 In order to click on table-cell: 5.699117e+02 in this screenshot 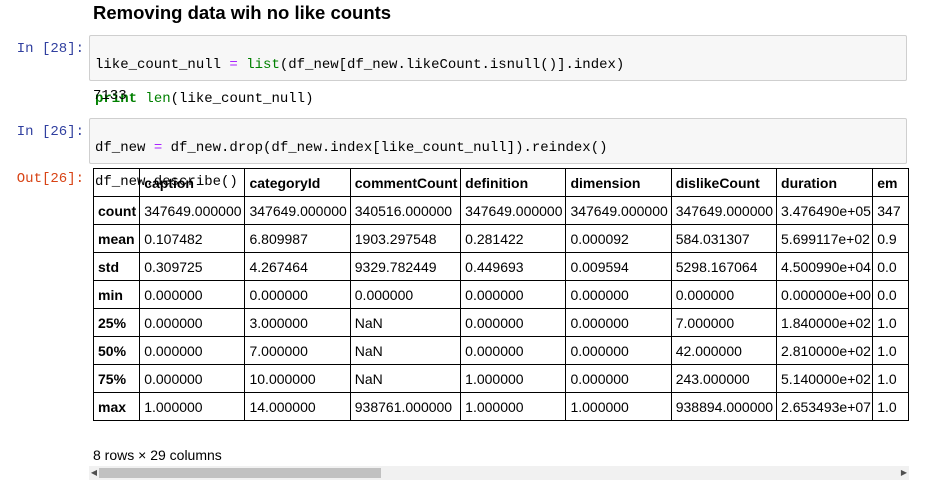, I will do `click(825, 238)`.